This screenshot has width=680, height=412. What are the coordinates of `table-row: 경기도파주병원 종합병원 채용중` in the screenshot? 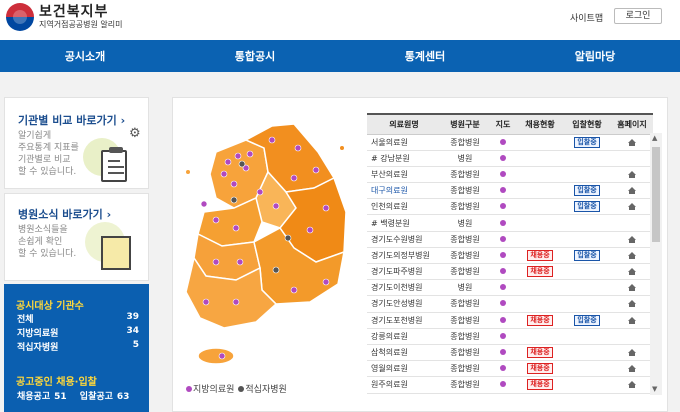 It's located at (510, 272).